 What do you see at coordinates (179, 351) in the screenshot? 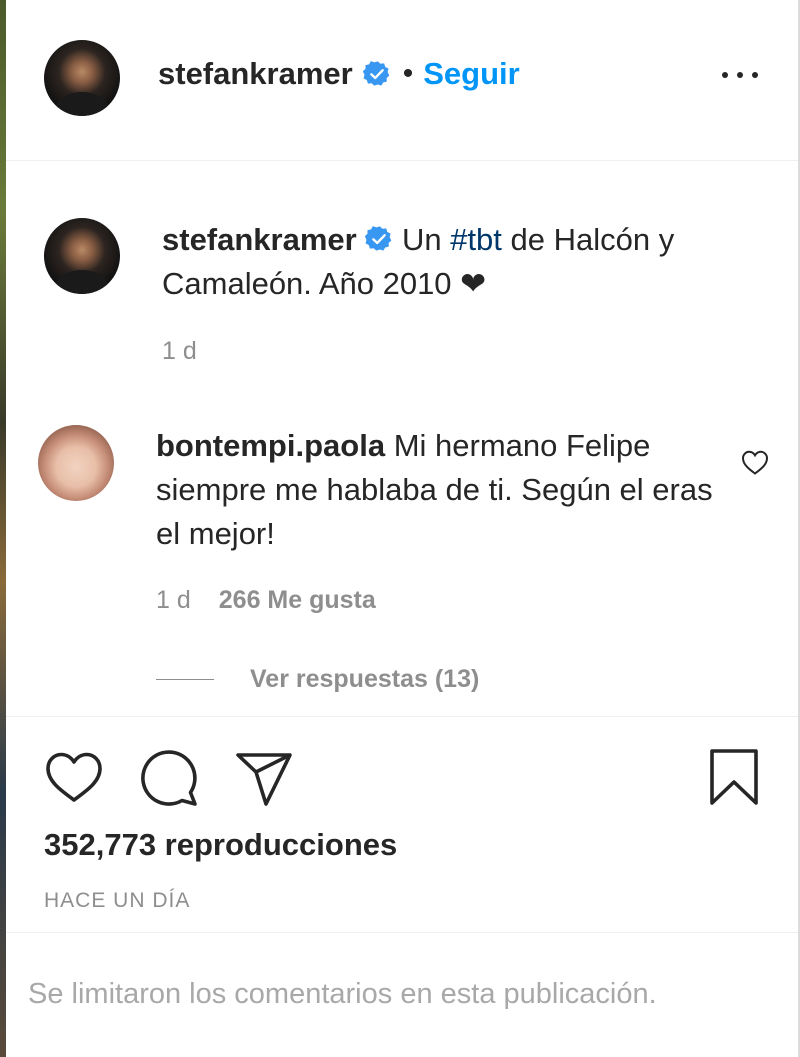
I see `caption-time: 1 d` at bounding box center [179, 351].